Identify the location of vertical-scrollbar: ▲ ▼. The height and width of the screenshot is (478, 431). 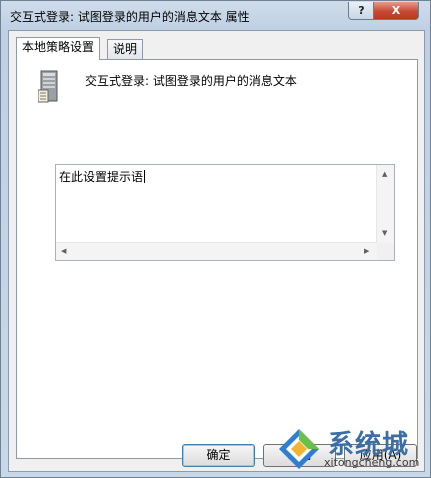
(385, 204).